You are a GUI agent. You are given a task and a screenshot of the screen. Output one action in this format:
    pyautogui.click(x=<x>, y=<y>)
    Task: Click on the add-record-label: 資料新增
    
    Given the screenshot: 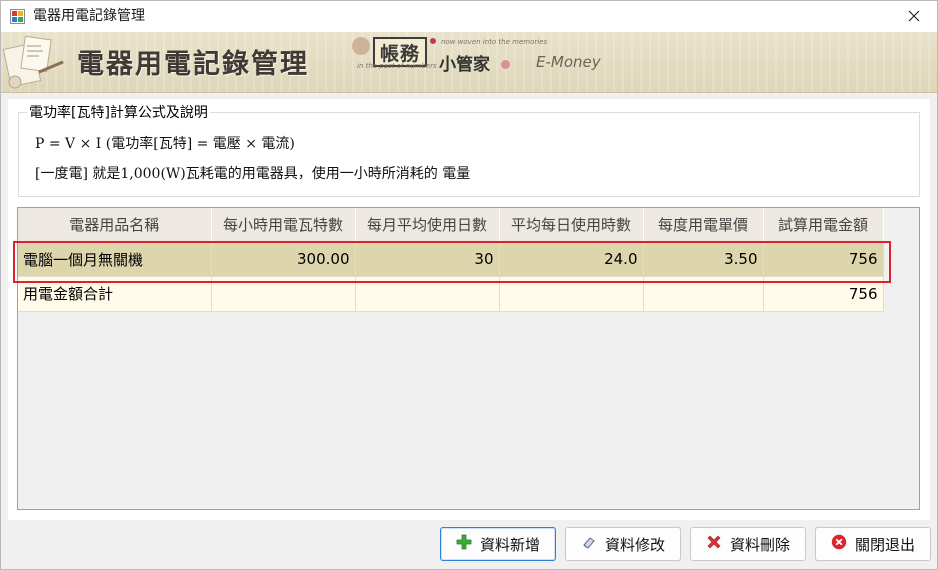 What is the action you would take?
    pyautogui.click(x=509, y=544)
    